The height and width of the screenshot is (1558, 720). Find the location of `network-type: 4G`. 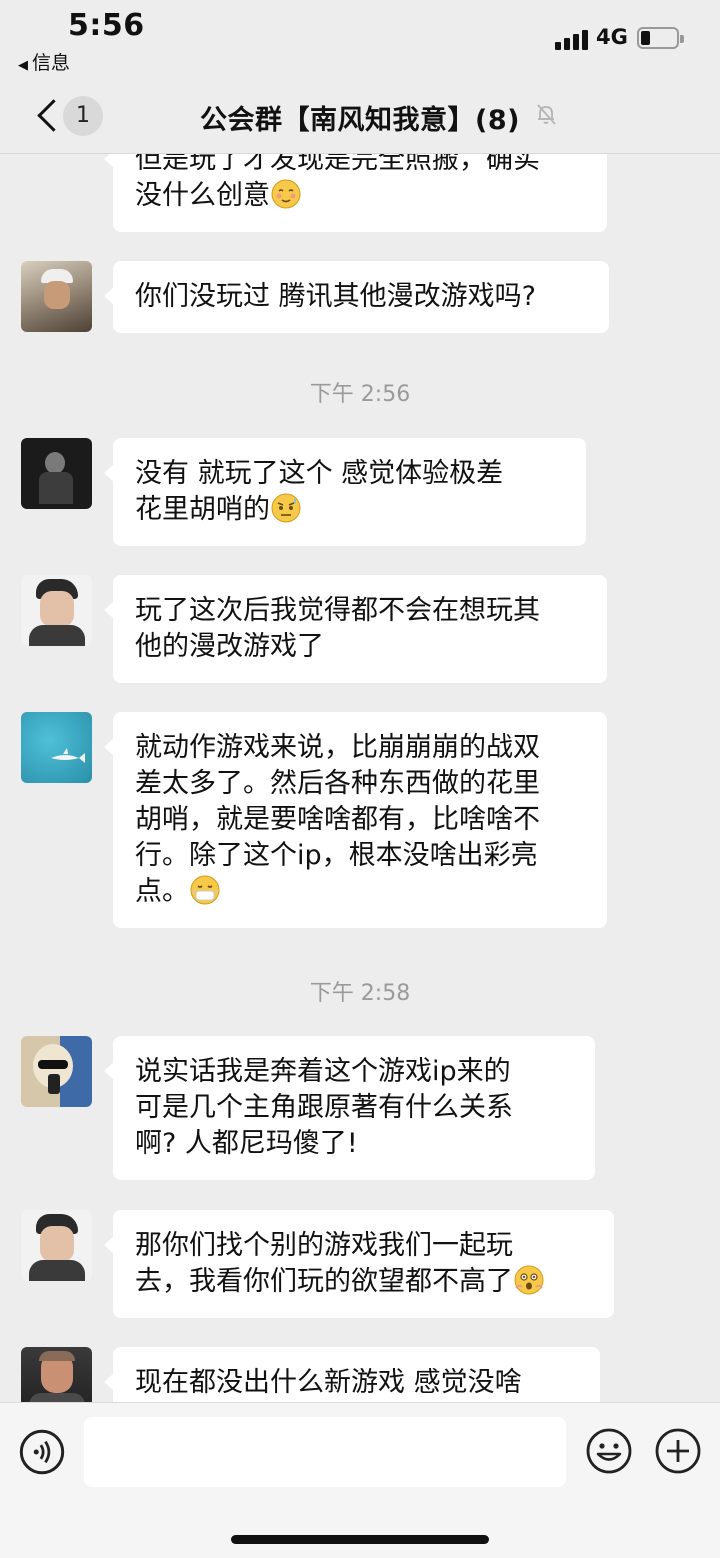

network-type: 4G is located at coordinates (612, 37).